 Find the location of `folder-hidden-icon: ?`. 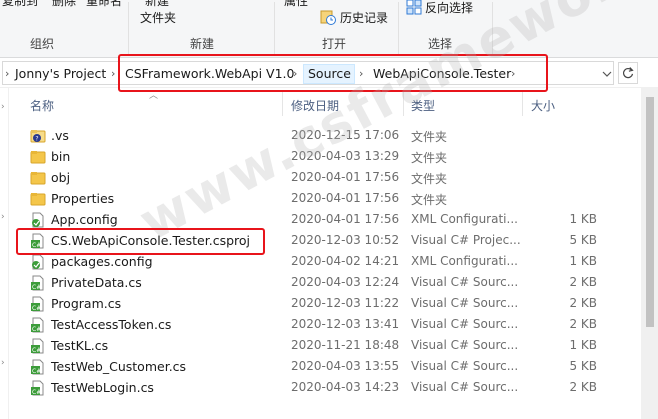

folder-hidden-icon: ? is located at coordinates (38, 136).